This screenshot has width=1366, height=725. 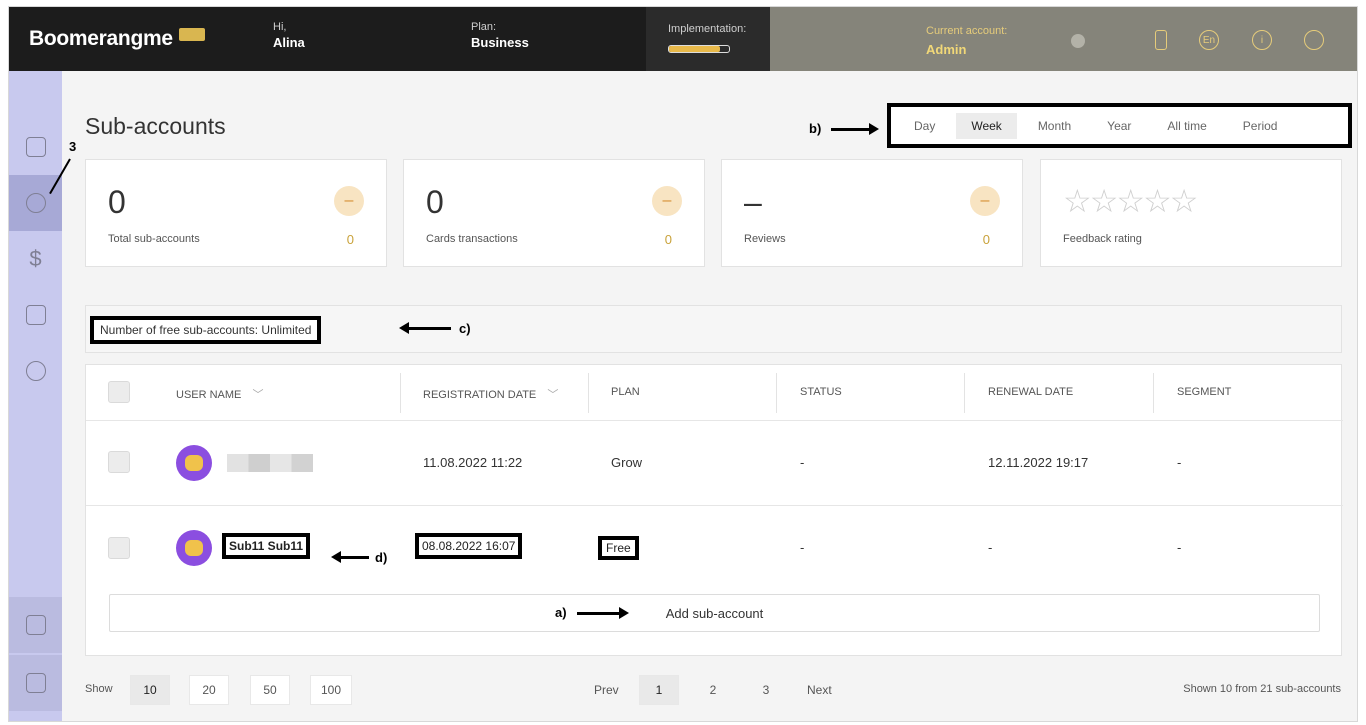 What do you see at coordinates (554, 213) in the screenshot?
I see `stat-cards-transactions: 0 Cards transactions – 0` at bounding box center [554, 213].